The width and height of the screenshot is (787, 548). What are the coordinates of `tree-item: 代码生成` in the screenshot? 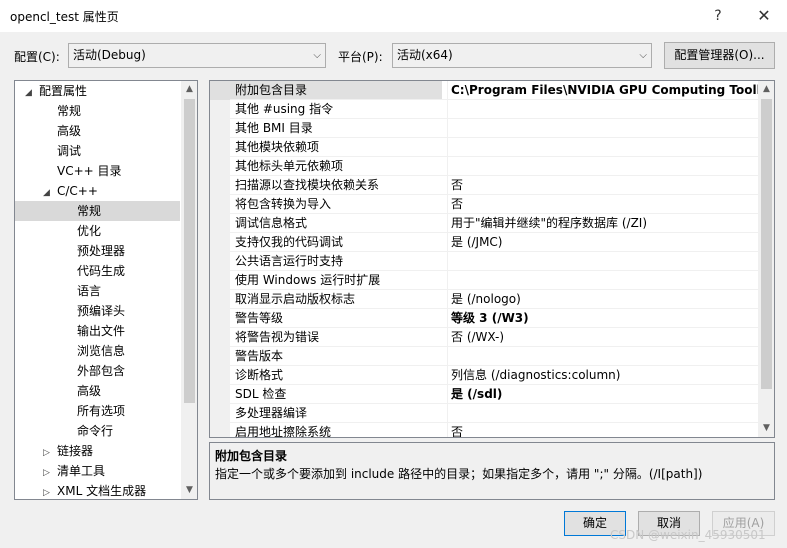 It's located at (97, 271).